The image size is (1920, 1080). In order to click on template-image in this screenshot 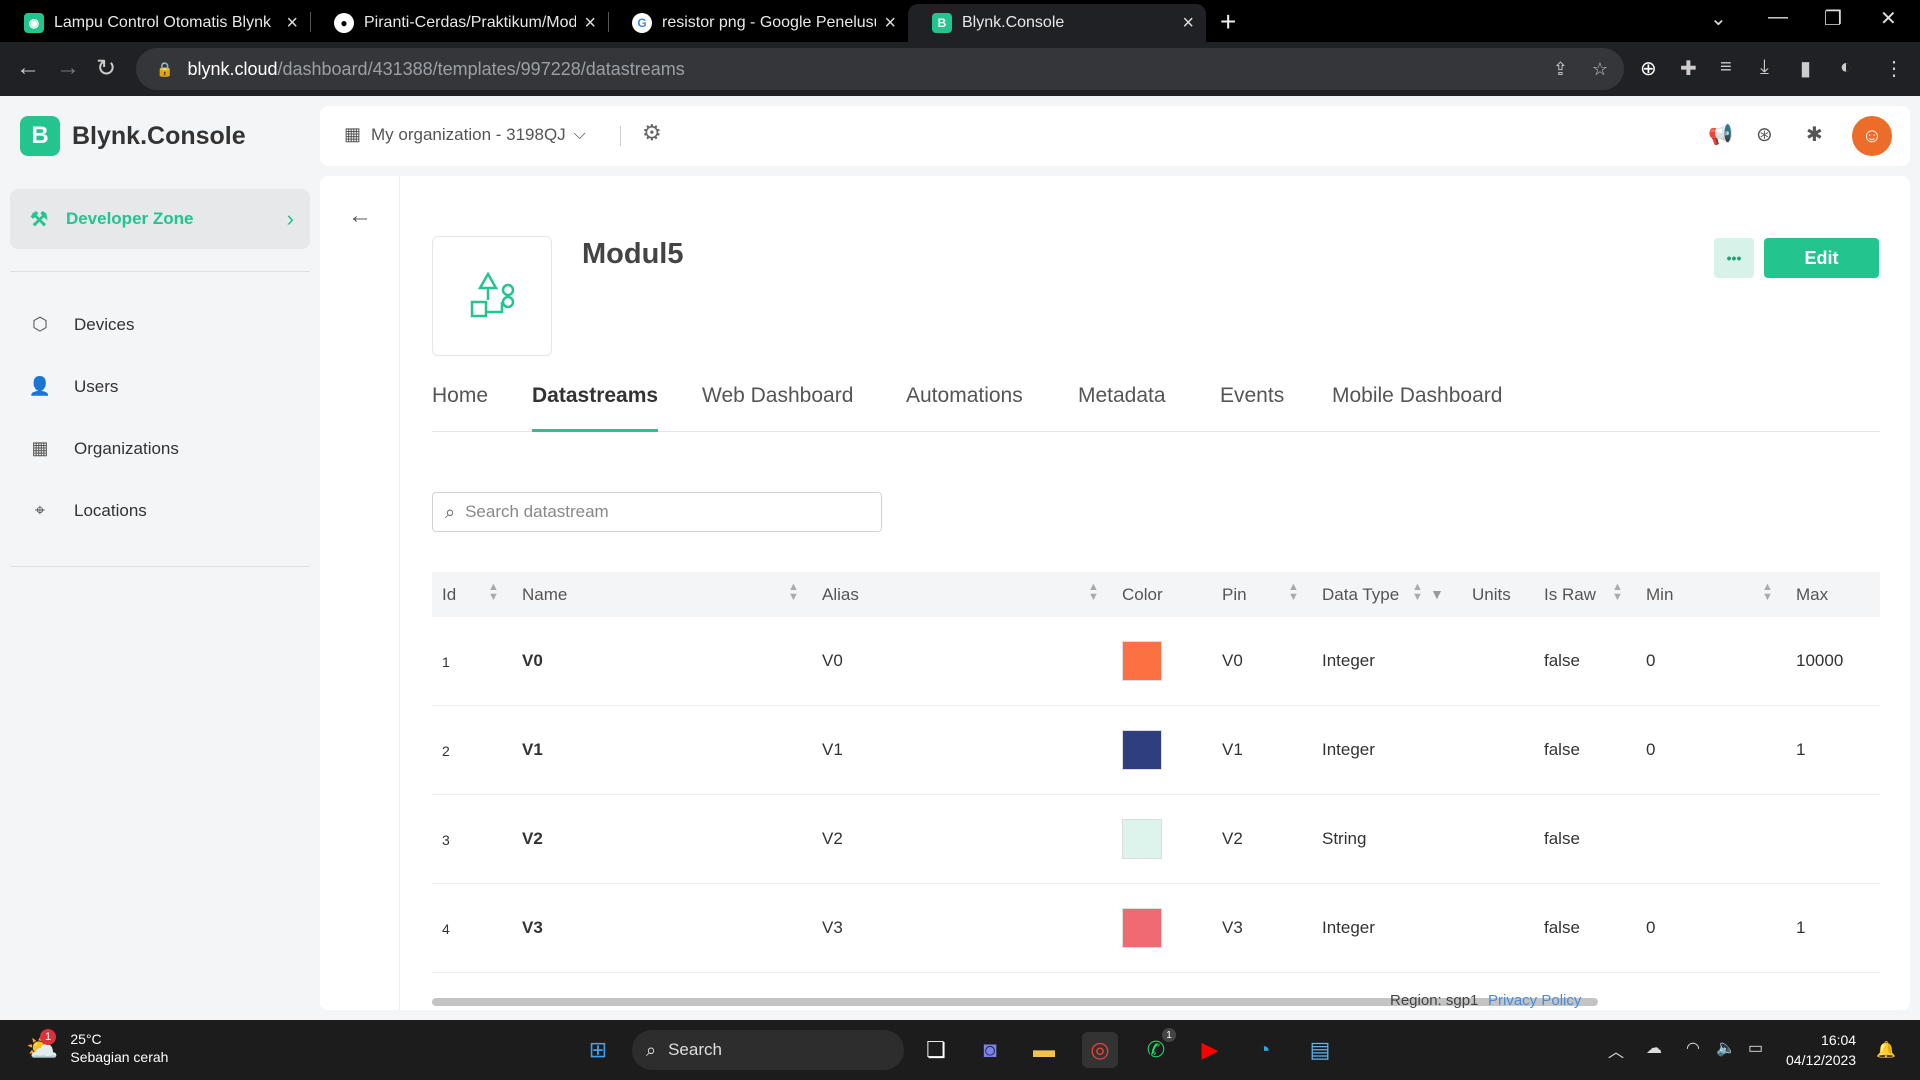, I will do `click(492, 296)`.